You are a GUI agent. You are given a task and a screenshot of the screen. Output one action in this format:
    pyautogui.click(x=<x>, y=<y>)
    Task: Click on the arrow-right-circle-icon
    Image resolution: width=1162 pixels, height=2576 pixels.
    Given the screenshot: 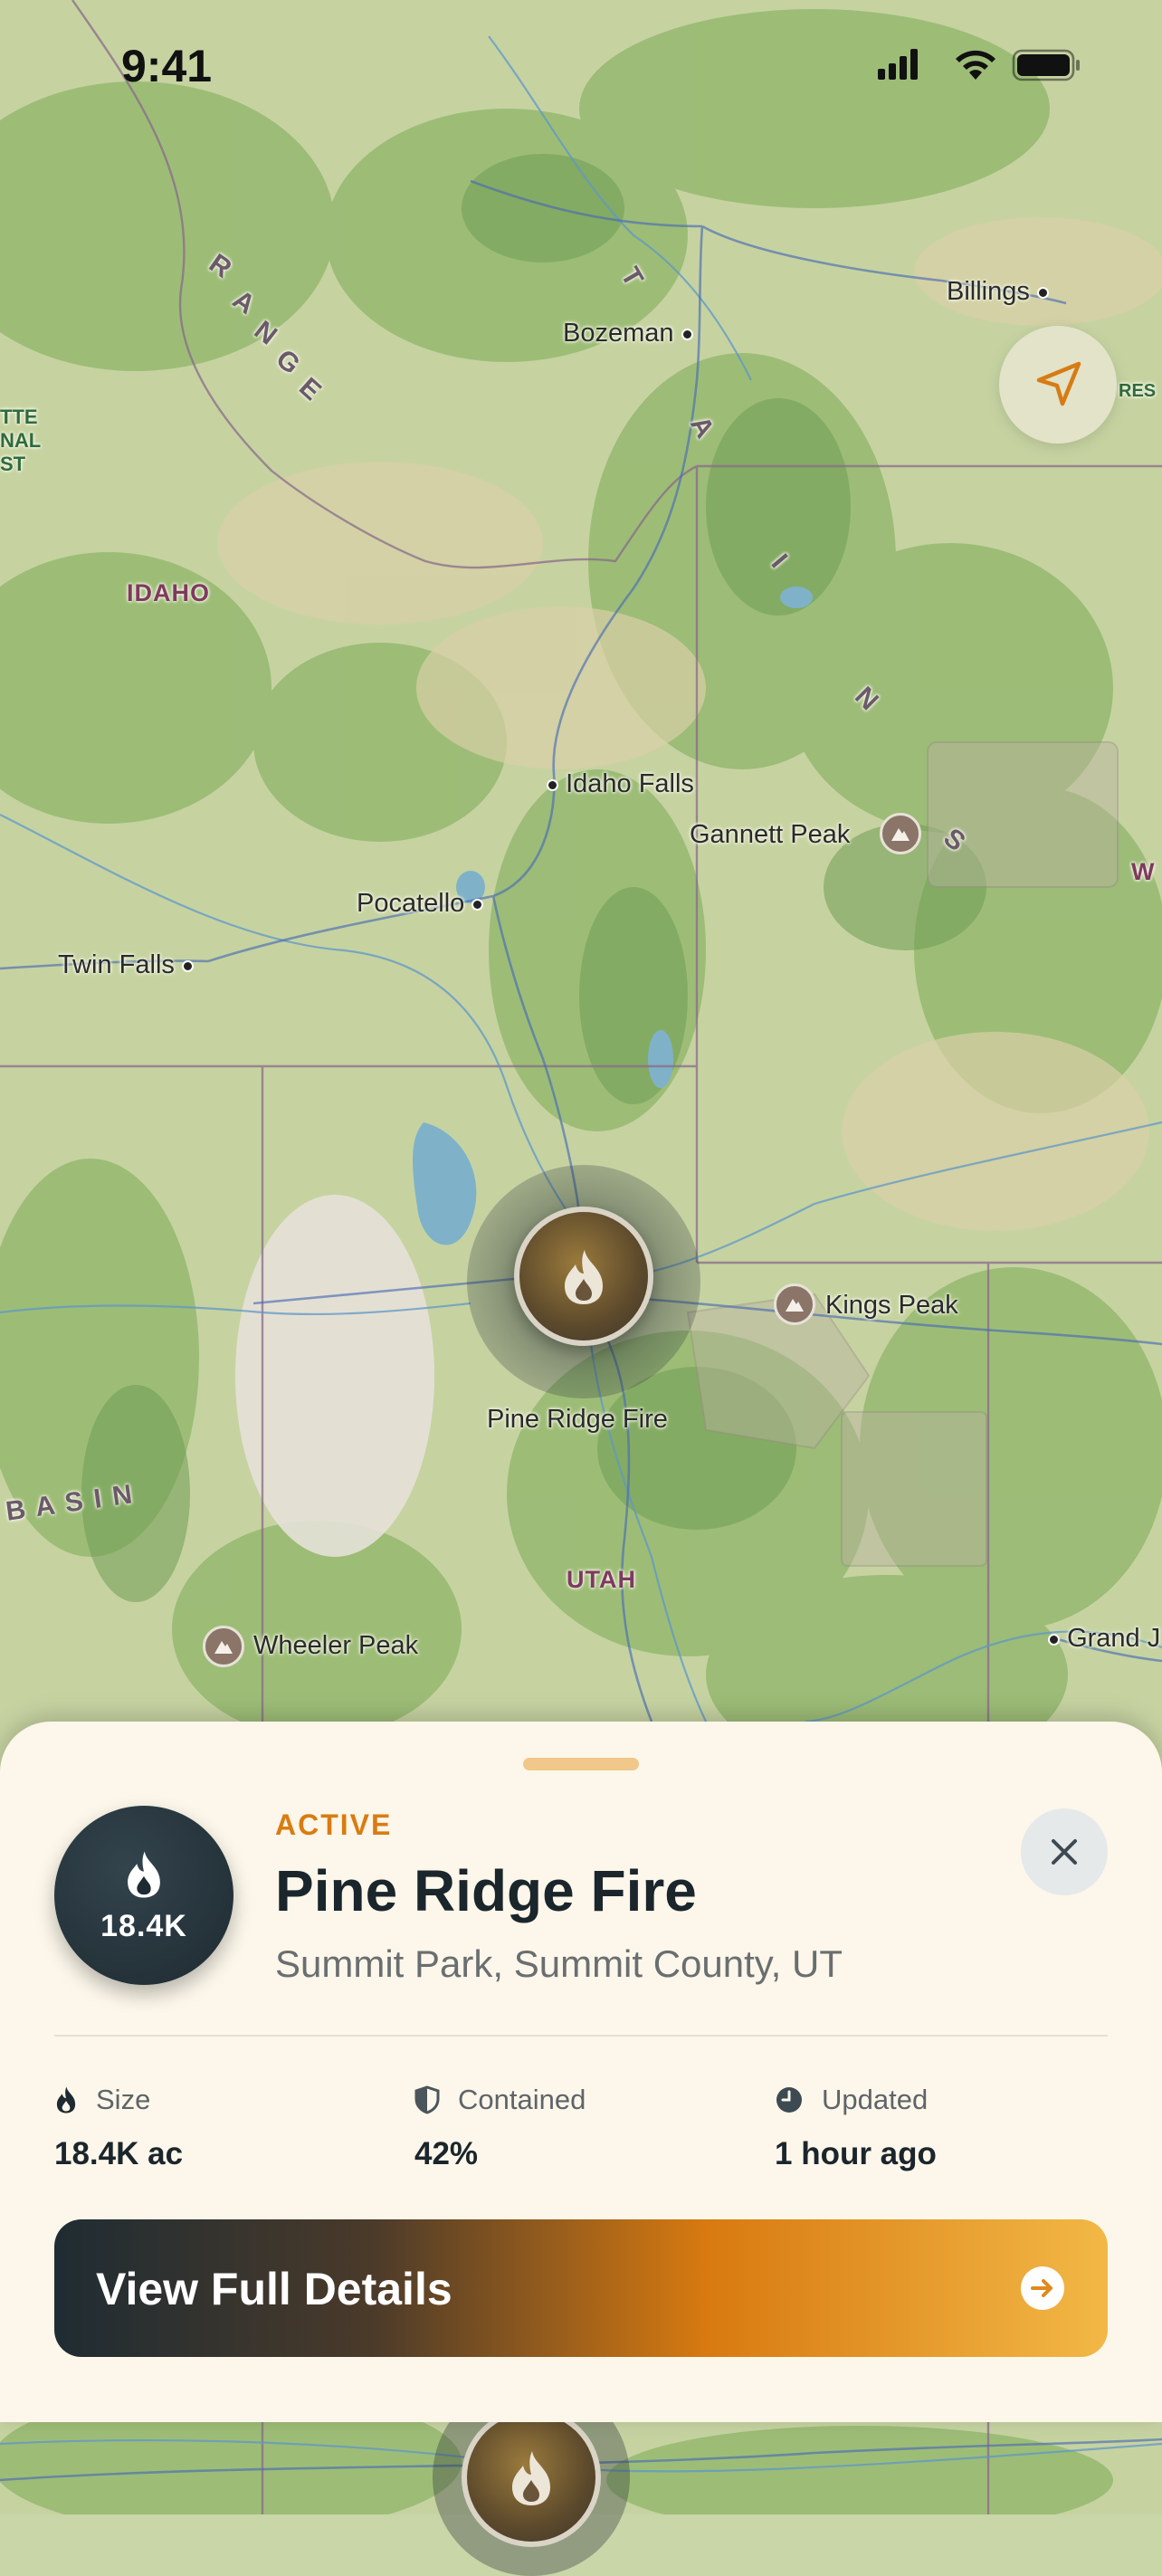 What is the action you would take?
    pyautogui.click(x=1043, y=2288)
    